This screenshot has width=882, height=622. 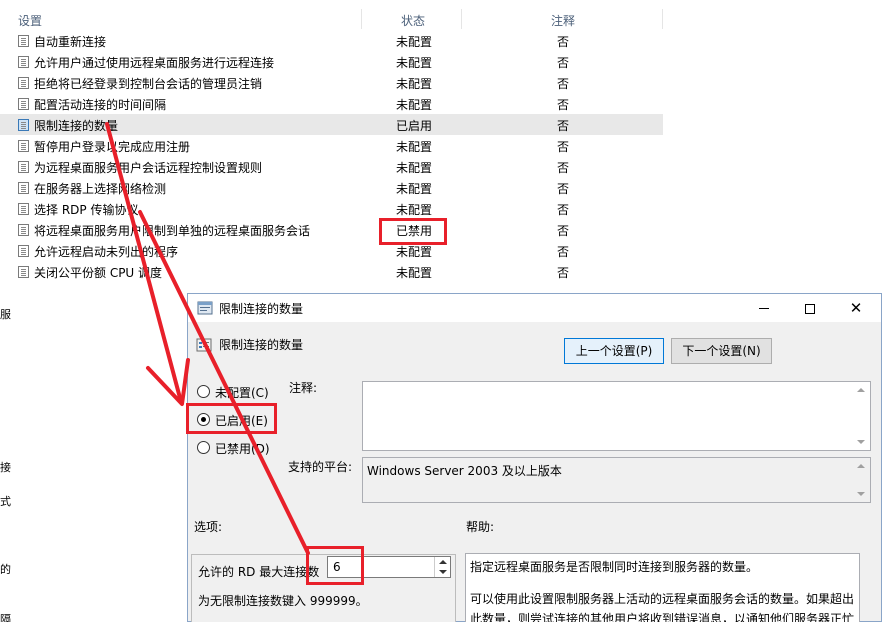 What do you see at coordinates (331, 82) in the screenshot?
I see `policy-row: 拒绝将已经登录到控制台会话的管理员注销 未配置 否` at bounding box center [331, 82].